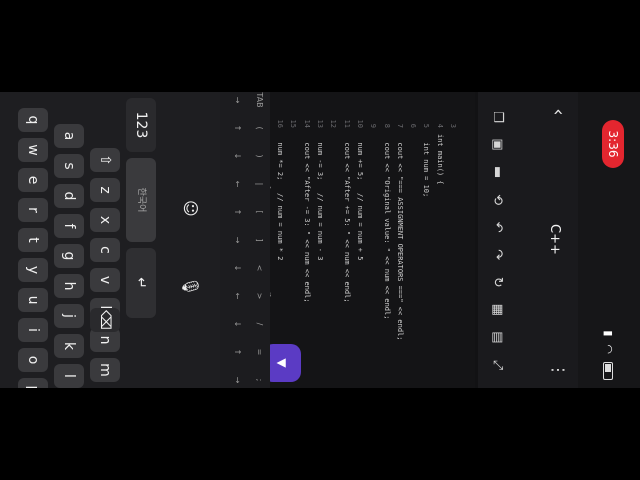 This screenshot has height=480, width=640. Describe the element at coordinates (497, 282) in the screenshot. I see `refresh-icon: ↻` at that location.